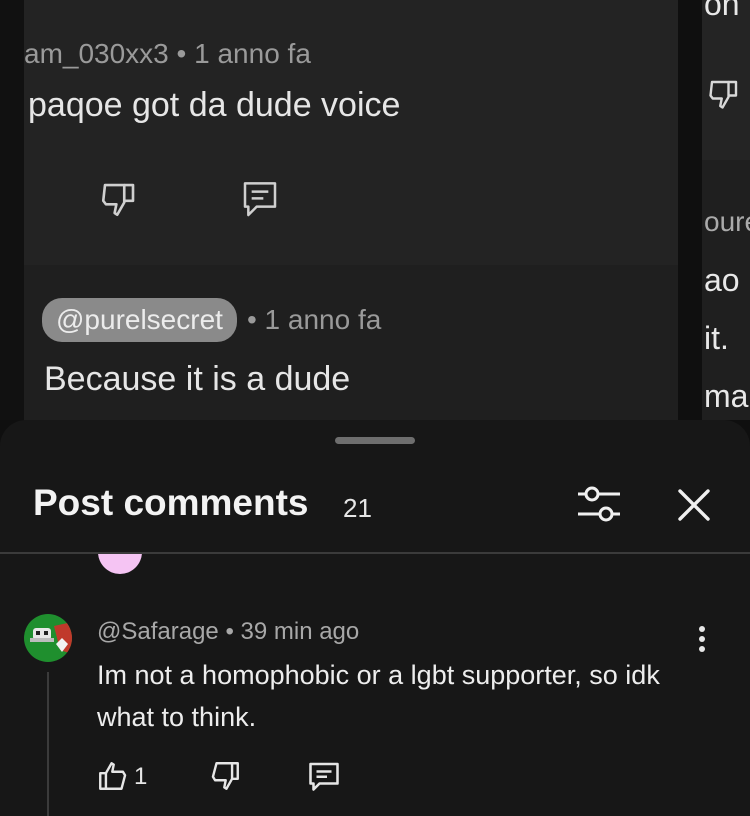  I want to click on background-left-edge, so click(12, 210).